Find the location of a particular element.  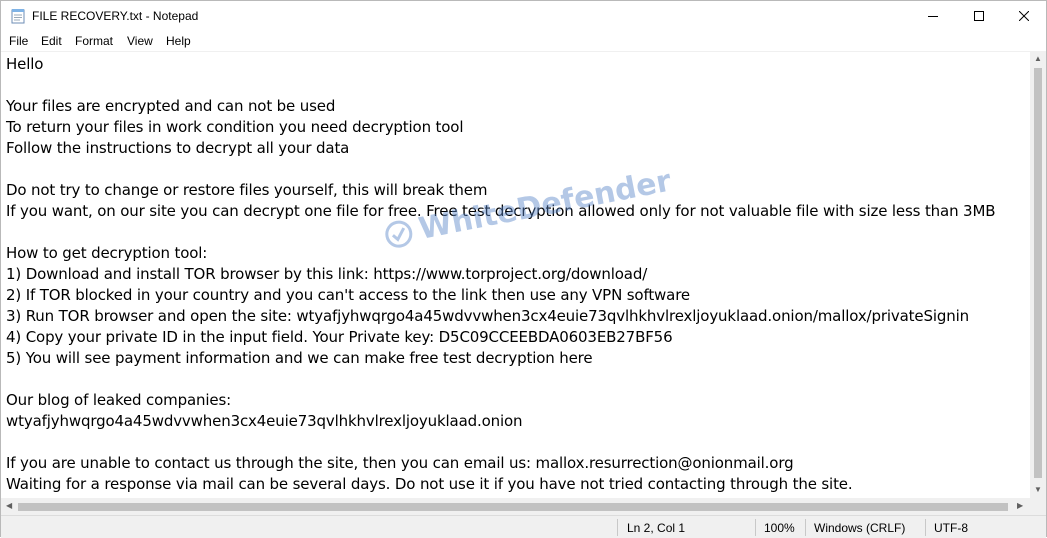

title-bar: FILE RECOVERY.txt - Notepad is located at coordinates (523, 16).